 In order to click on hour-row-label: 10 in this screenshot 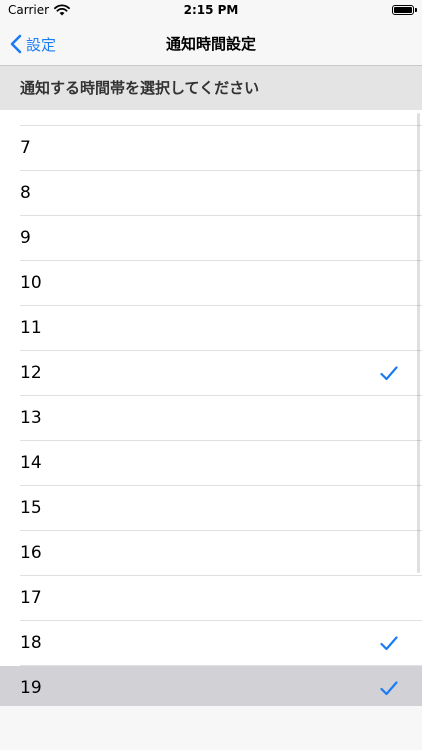, I will do `click(31, 283)`.